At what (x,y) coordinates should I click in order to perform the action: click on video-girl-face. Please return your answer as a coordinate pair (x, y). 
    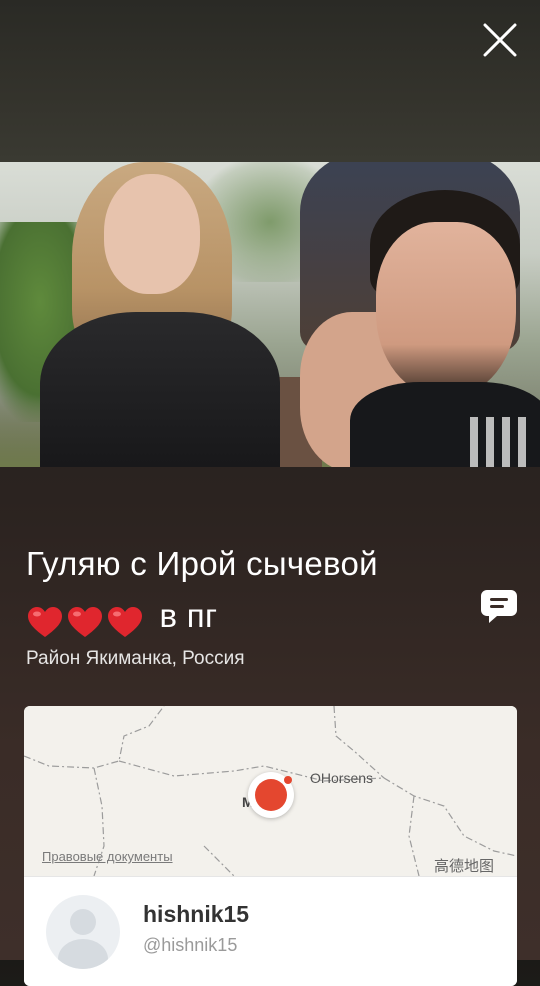
    Looking at the image, I should click on (152, 234).